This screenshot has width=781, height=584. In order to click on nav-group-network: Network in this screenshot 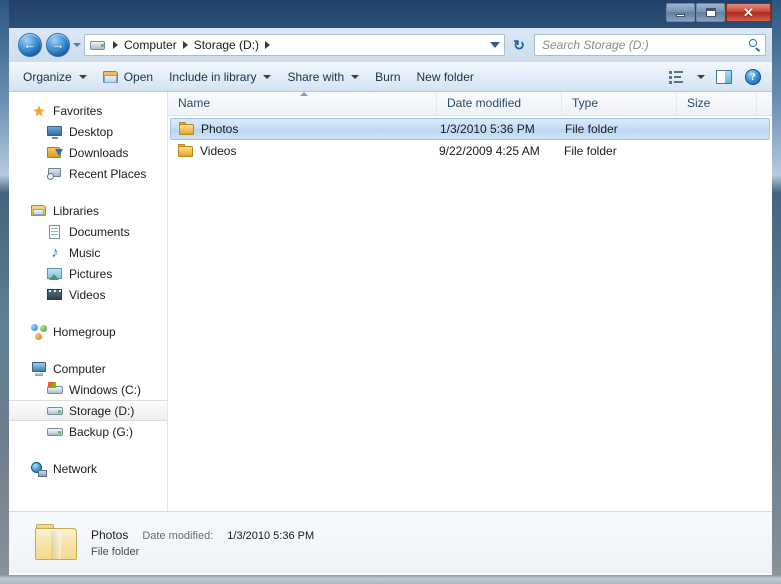, I will do `click(88, 468)`.